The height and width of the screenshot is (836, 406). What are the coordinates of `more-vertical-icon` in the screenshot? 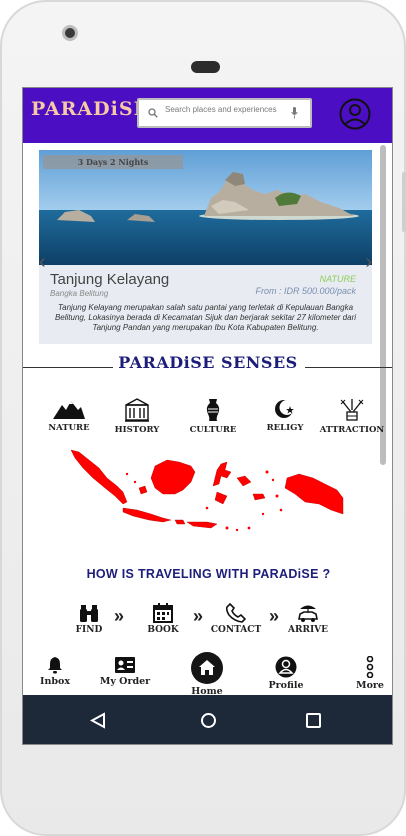 It's located at (370, 667).